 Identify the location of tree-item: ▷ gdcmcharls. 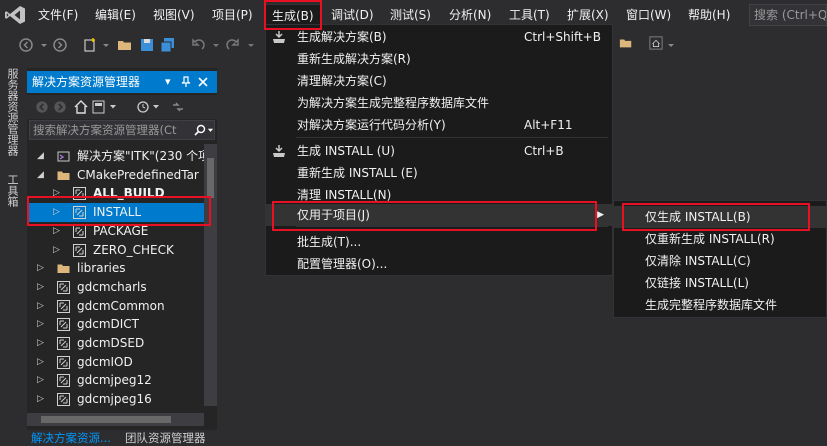
(116, 287).